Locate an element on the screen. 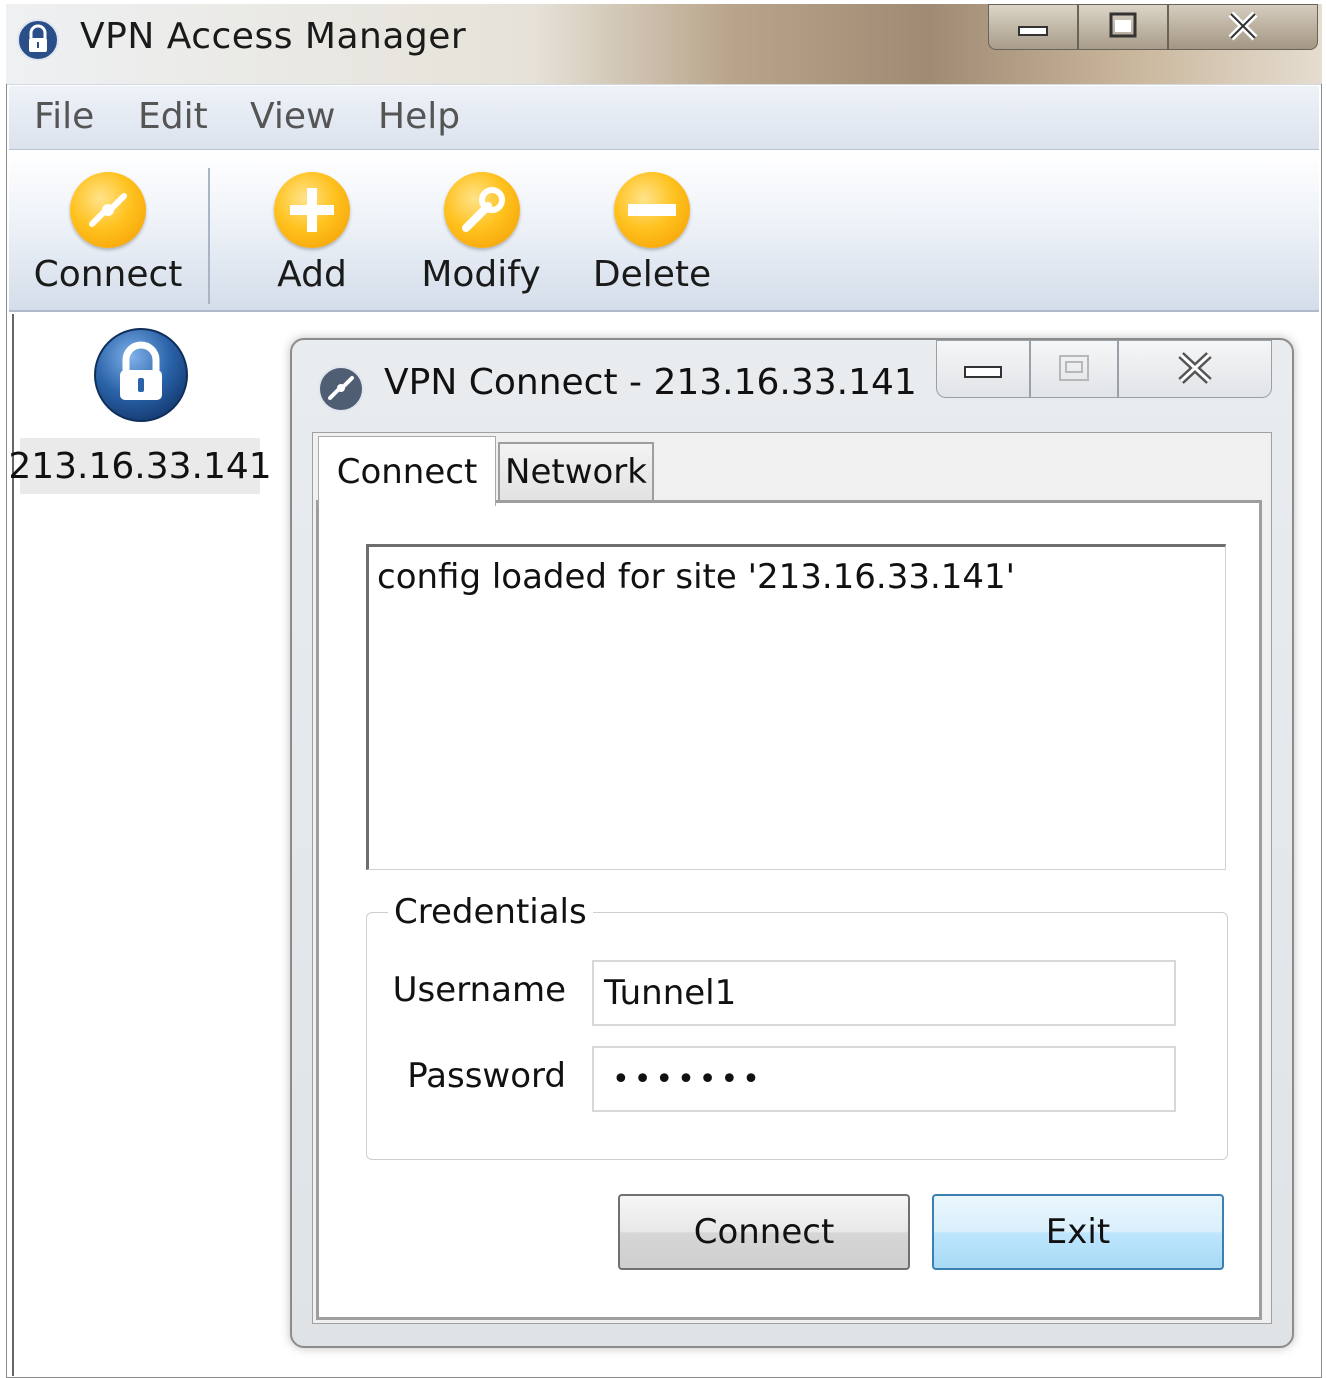 This screenshot has width=1326, height=1378. padlock-icon is located at coordinates (141, 375).